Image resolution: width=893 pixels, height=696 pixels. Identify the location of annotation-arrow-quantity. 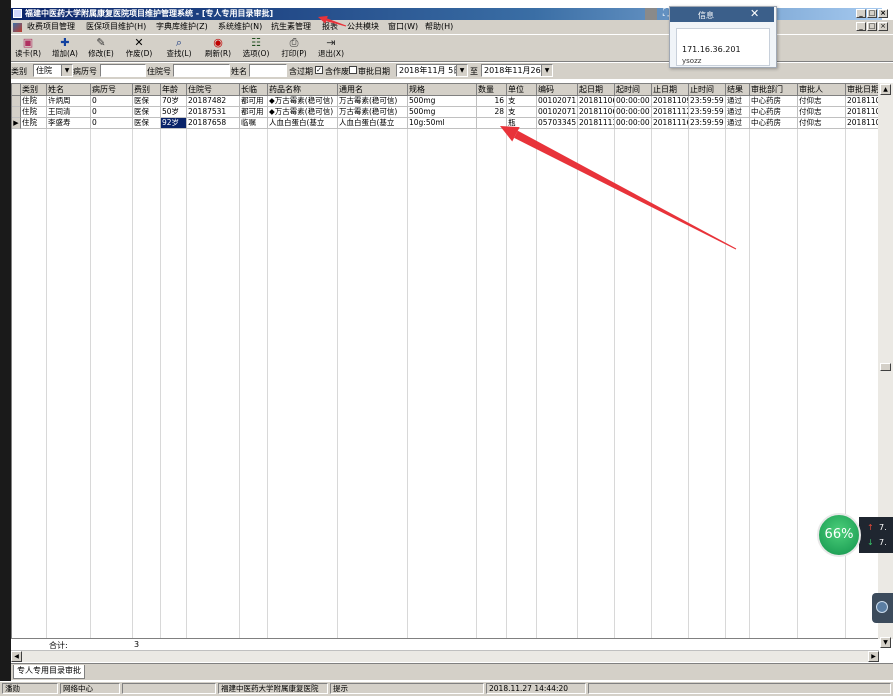
(618, 188).